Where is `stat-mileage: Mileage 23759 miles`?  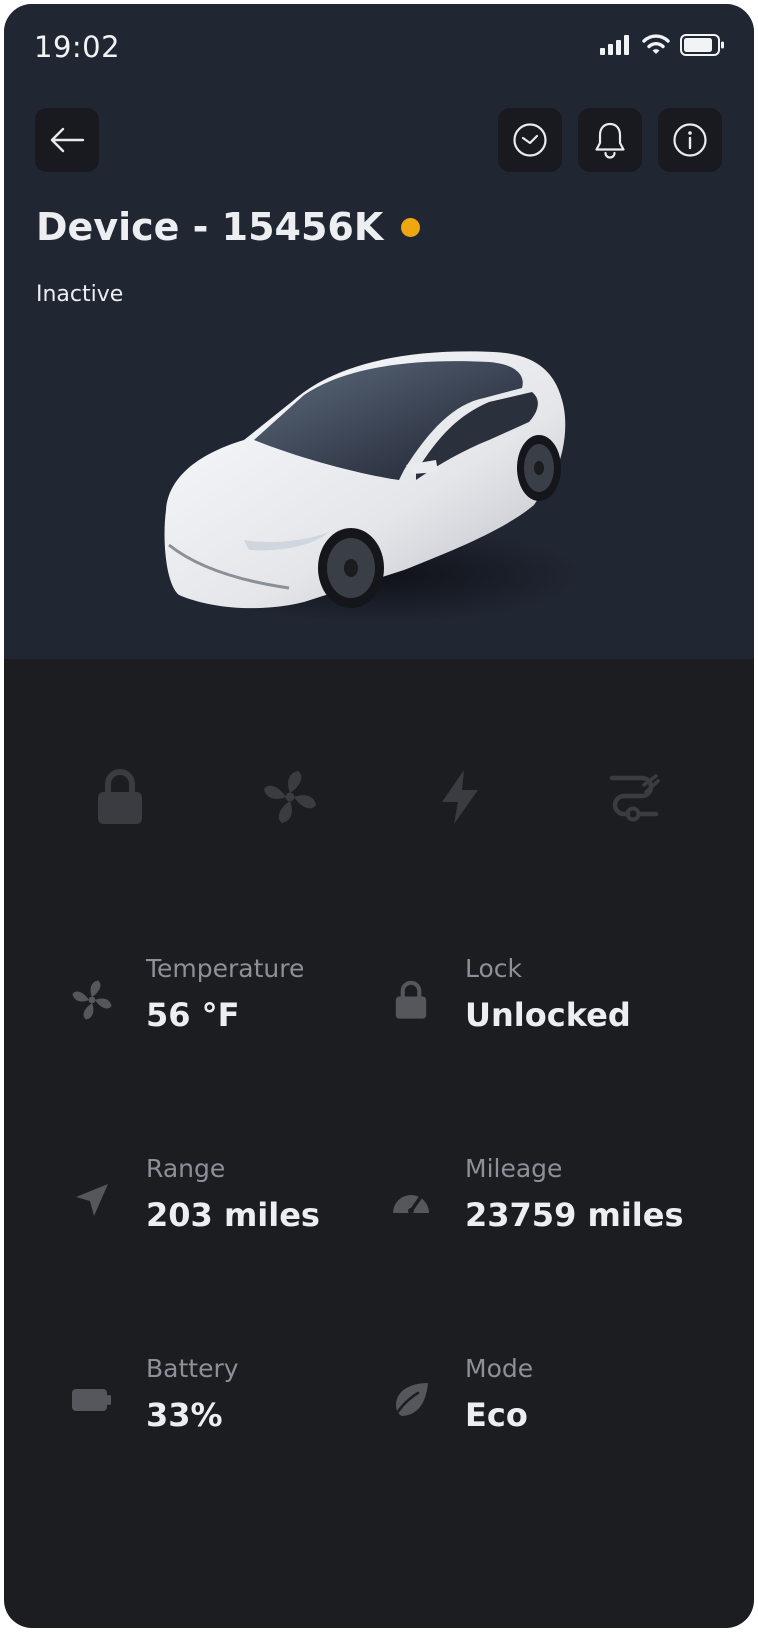
stat-mileage: Mileage 23759 miles is located at coordinates (539, 1199).